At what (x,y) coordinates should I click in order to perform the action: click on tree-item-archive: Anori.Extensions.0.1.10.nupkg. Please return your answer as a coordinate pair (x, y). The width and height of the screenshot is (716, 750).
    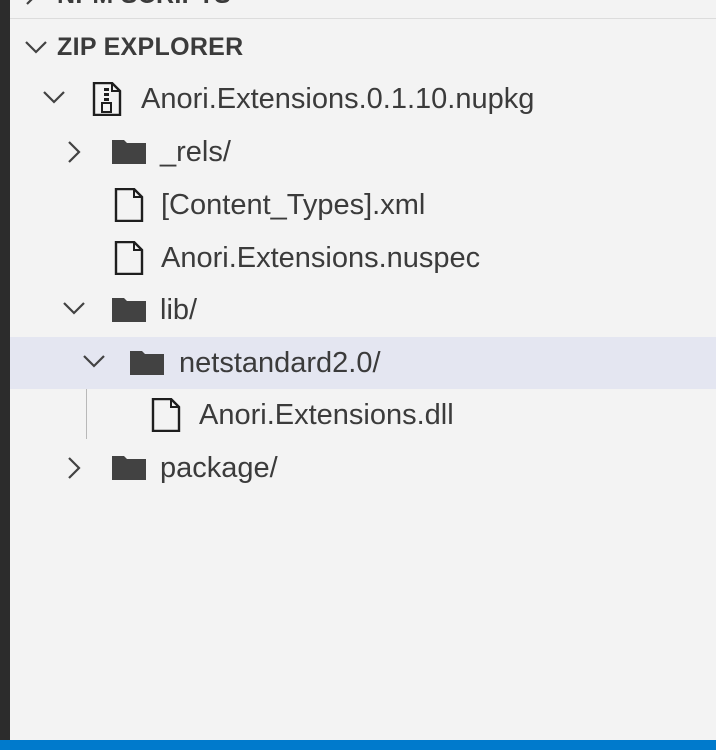
    Looking at the image, I should click on (363, 99).